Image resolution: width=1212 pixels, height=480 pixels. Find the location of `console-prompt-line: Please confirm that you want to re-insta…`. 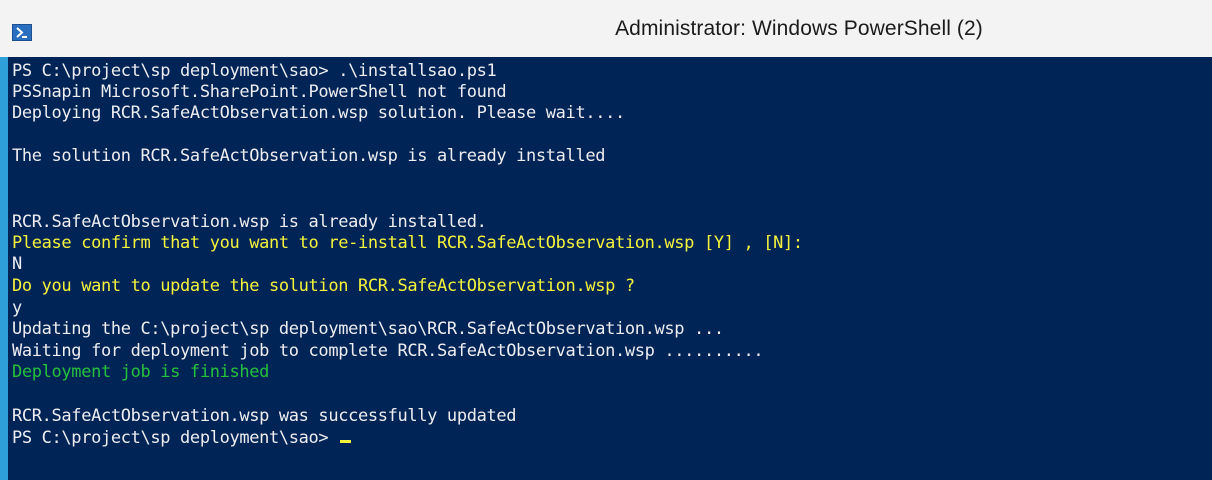

console-prompt-line: Please confirm that you want to re-insta… is located at coordinates (407, 243).